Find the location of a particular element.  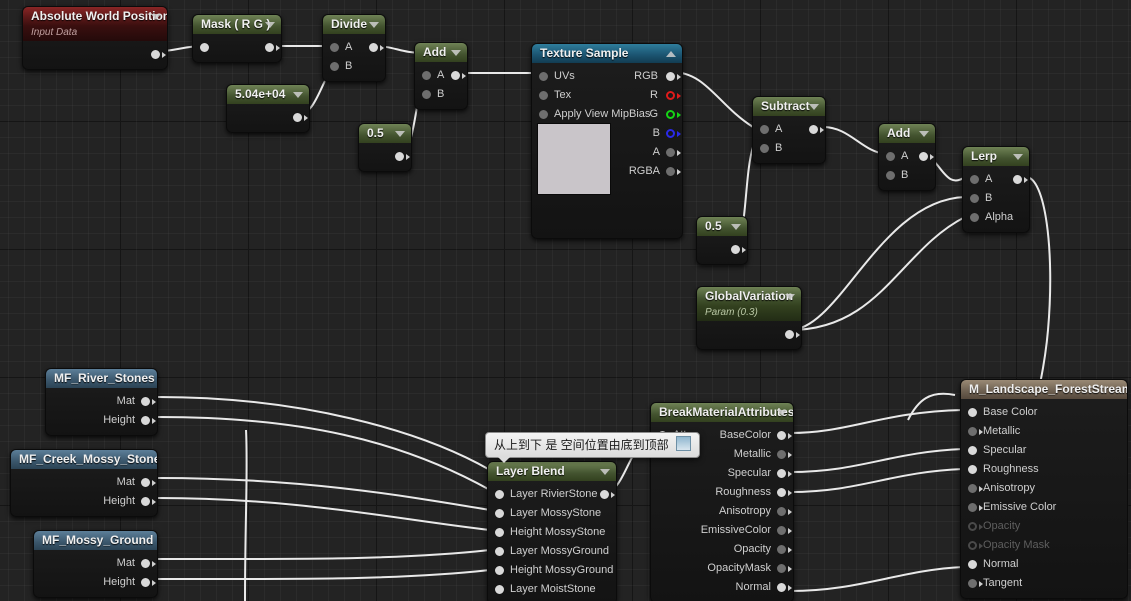

node-absolute-world-position: Absolute World Position Input Data is located at coordinates (95, 38).